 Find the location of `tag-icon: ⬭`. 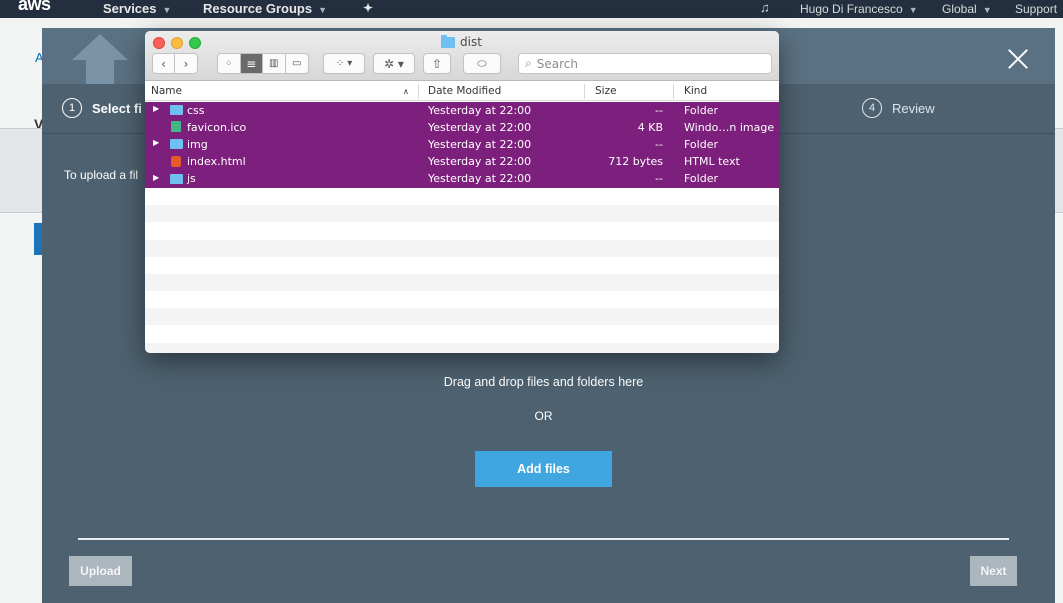

tag-icon: ⬭ is located at coordinates (482, 63).